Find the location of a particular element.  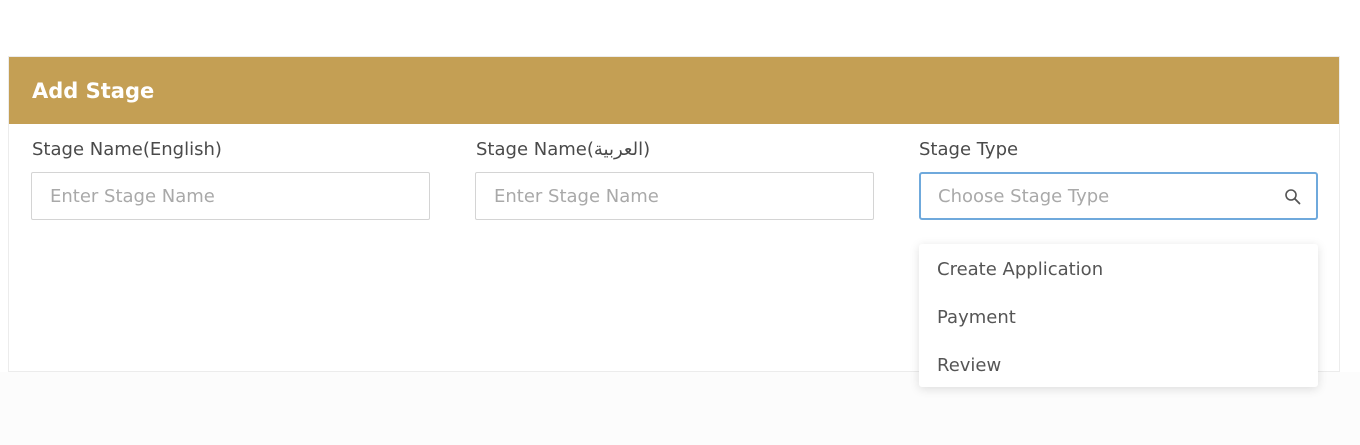

dropdown-option-review: Review is located at coordinates (969, 366).